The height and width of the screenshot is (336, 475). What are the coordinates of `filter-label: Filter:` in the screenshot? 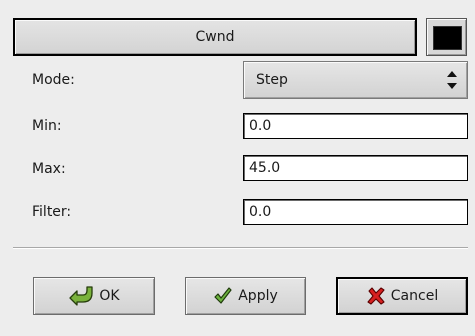 It's located at (52, 212).